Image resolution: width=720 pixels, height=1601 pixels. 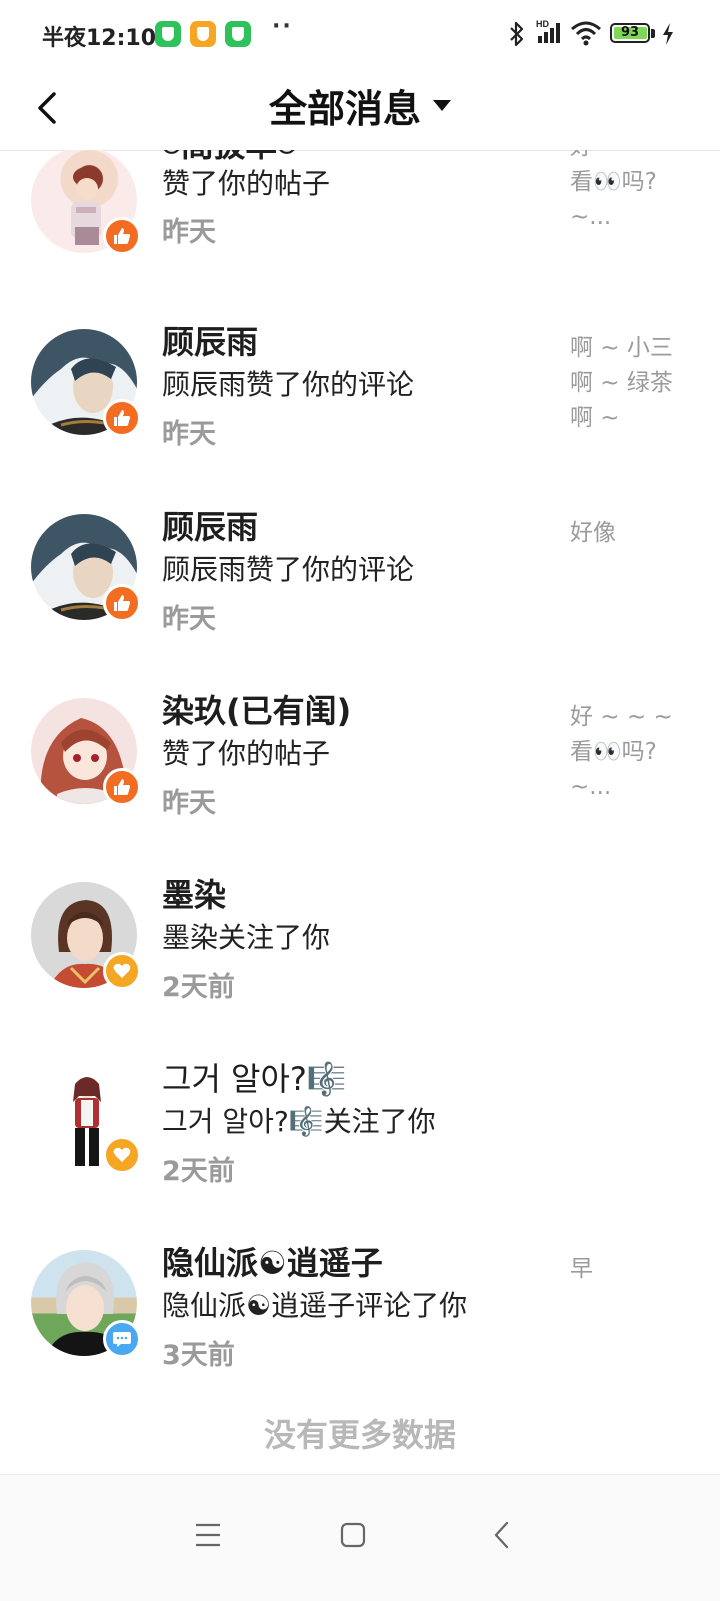 I want to click on system-back-button, so click(x=502, y=1535).